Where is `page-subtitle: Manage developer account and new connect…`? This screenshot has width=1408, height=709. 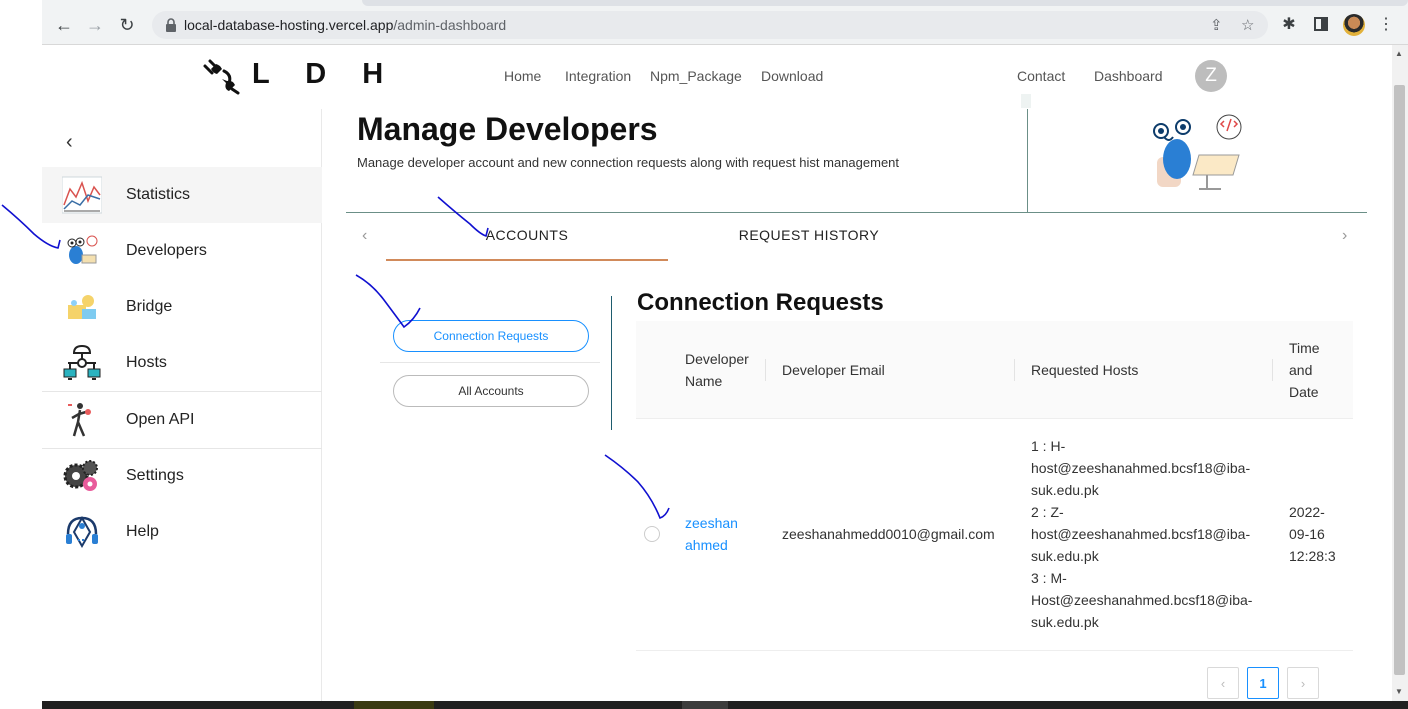
page-subtitle: Manage developer account and new connect… is located at coordinates (628, 162).